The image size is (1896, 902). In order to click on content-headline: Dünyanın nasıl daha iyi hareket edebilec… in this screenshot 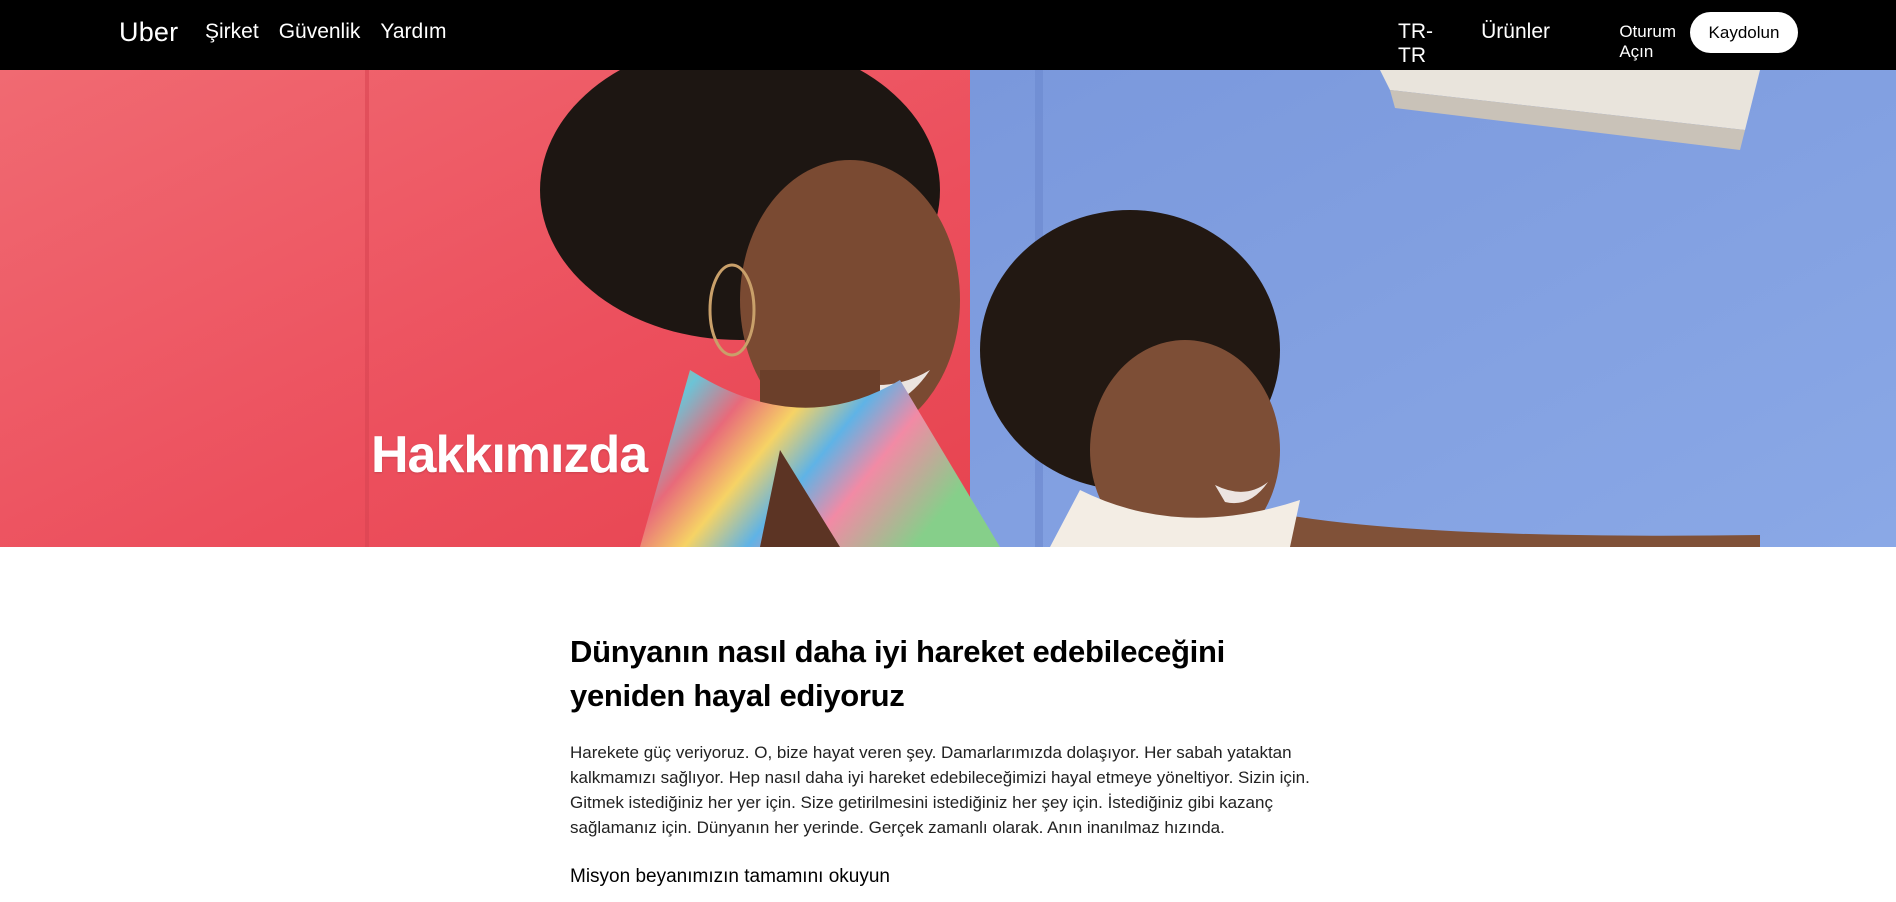, I will do `click(897, 673)`.